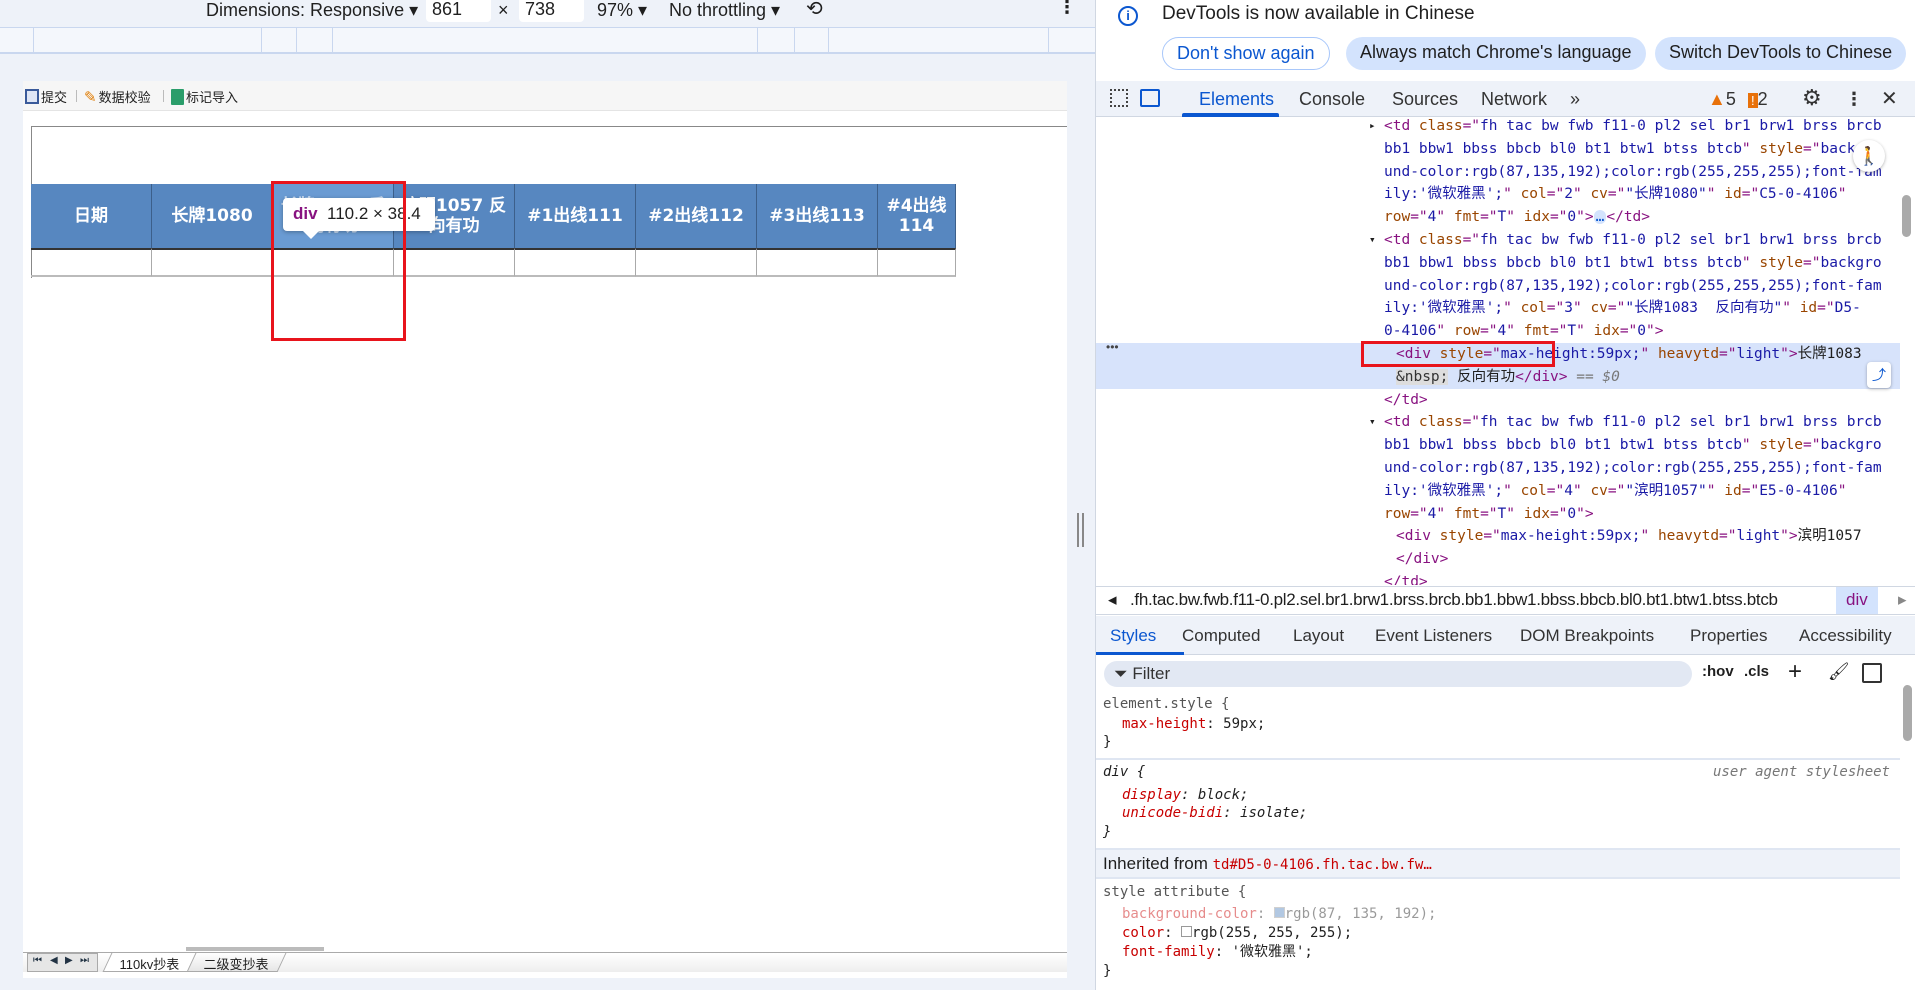 The height and width of the screenshot is (990, 1915). Describe the element at coordinates (236, 962) in the screenshot. I see `sheet-tab-secondary: 二级变抄表` at that location.